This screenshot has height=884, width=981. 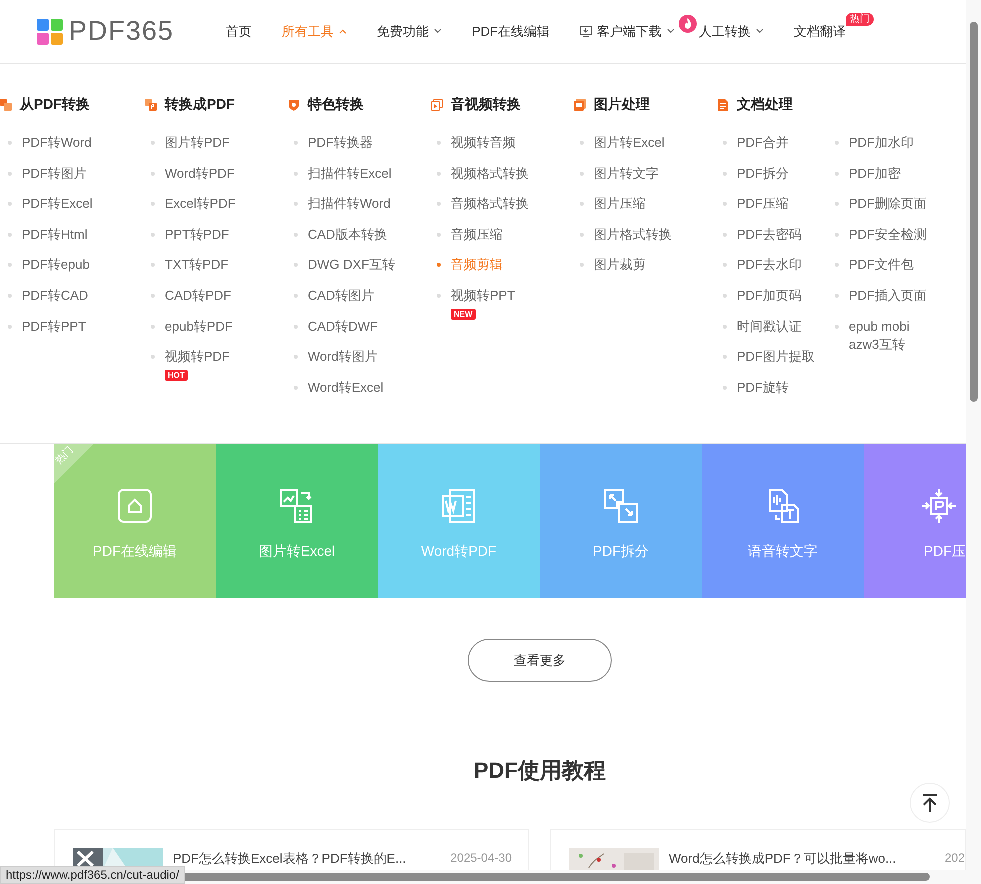 I want to click on tool-link: CAD版本转换, so click(x=348, y=235).